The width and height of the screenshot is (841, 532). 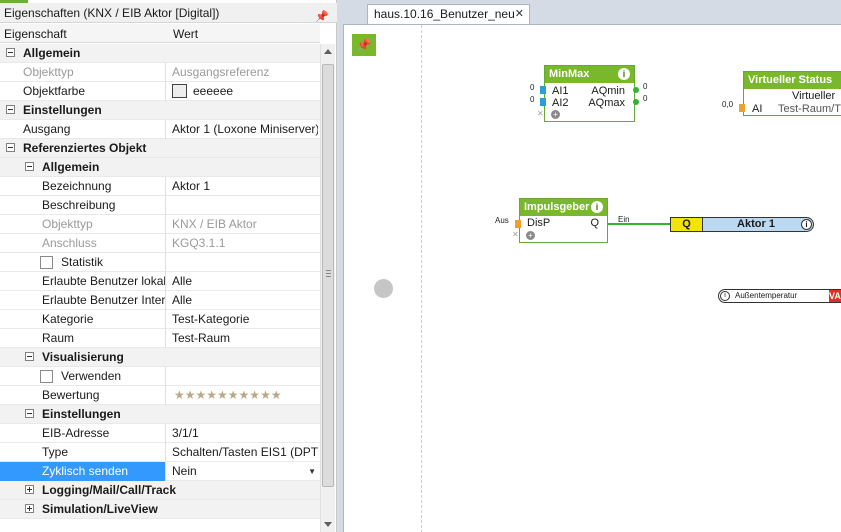 I want to click on property-row: Kategorie Test-Kategorie, so click(x=160, y=319).